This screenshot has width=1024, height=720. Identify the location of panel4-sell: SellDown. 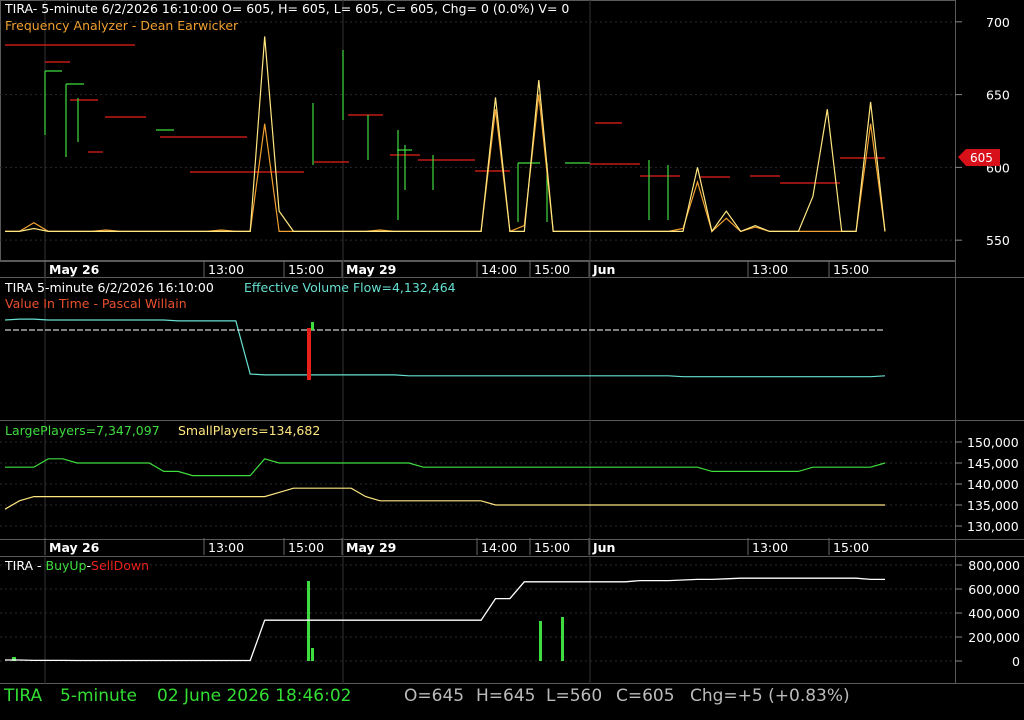
(120, 565).